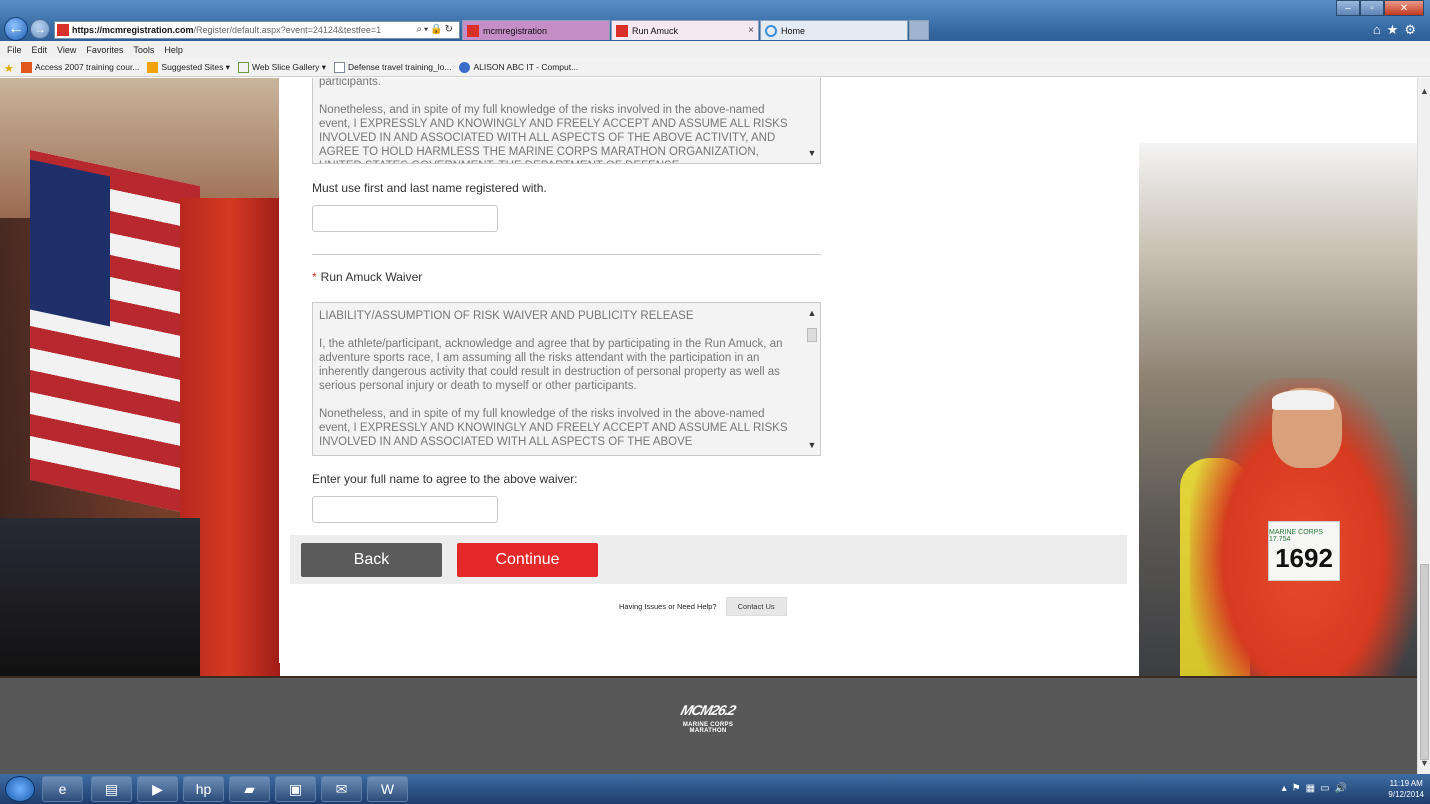 The height and width of the screenshot is (804, 1430). I want to click on runner-visor-image, so click(1303, 400).